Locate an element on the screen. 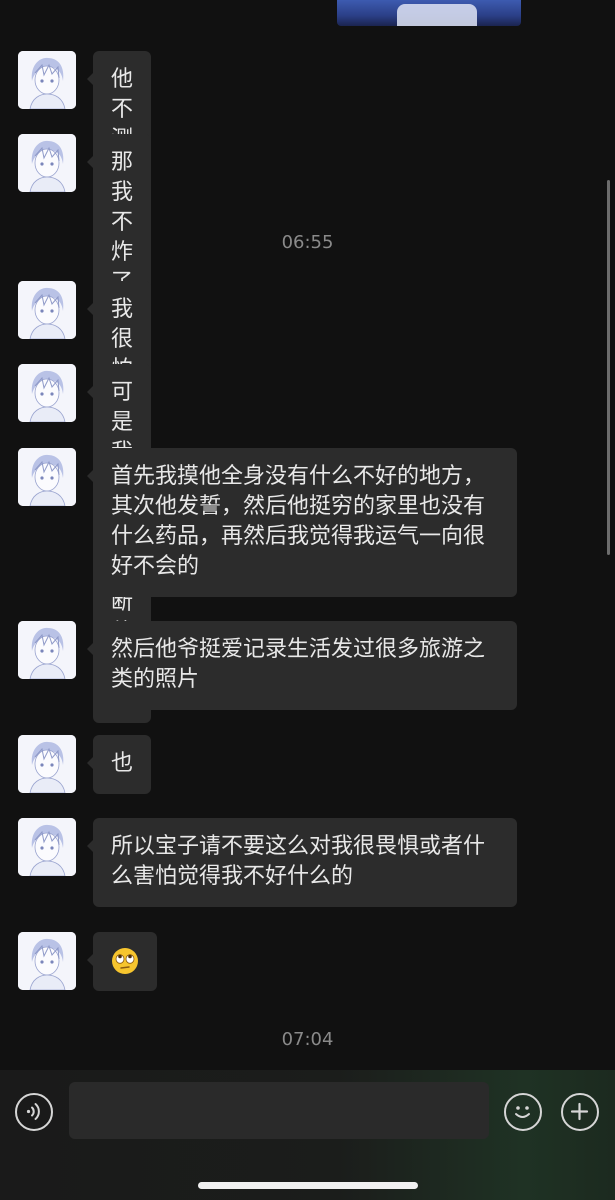 This screenshot has height=1200, width=615. more-button is located at coordinates (580, 1112).